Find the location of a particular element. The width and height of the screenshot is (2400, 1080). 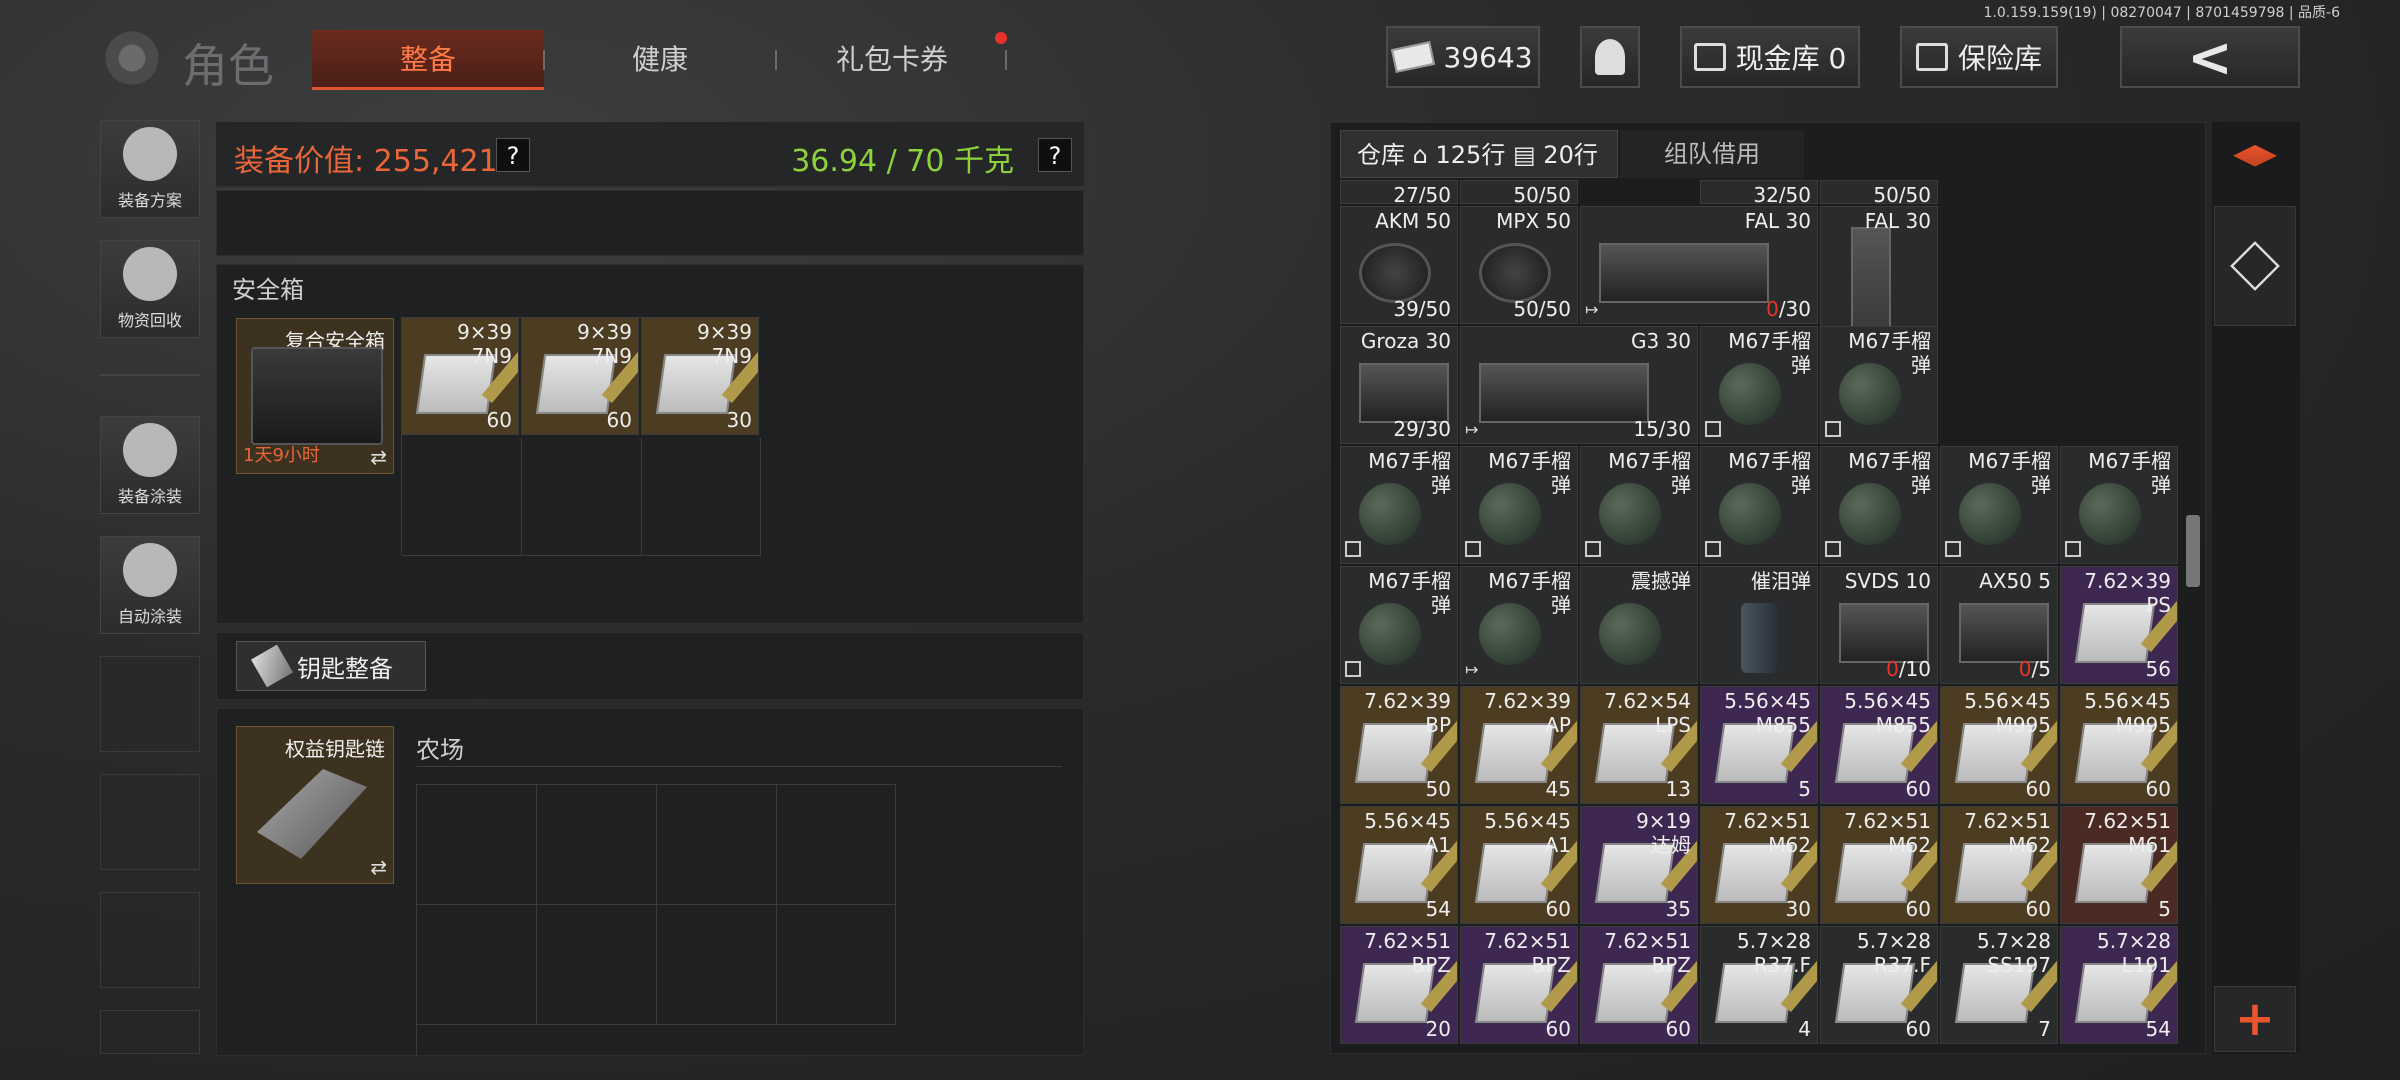

key-chain-item: 权益钥匙链 ⇄ is located at coordinates (315, 805).